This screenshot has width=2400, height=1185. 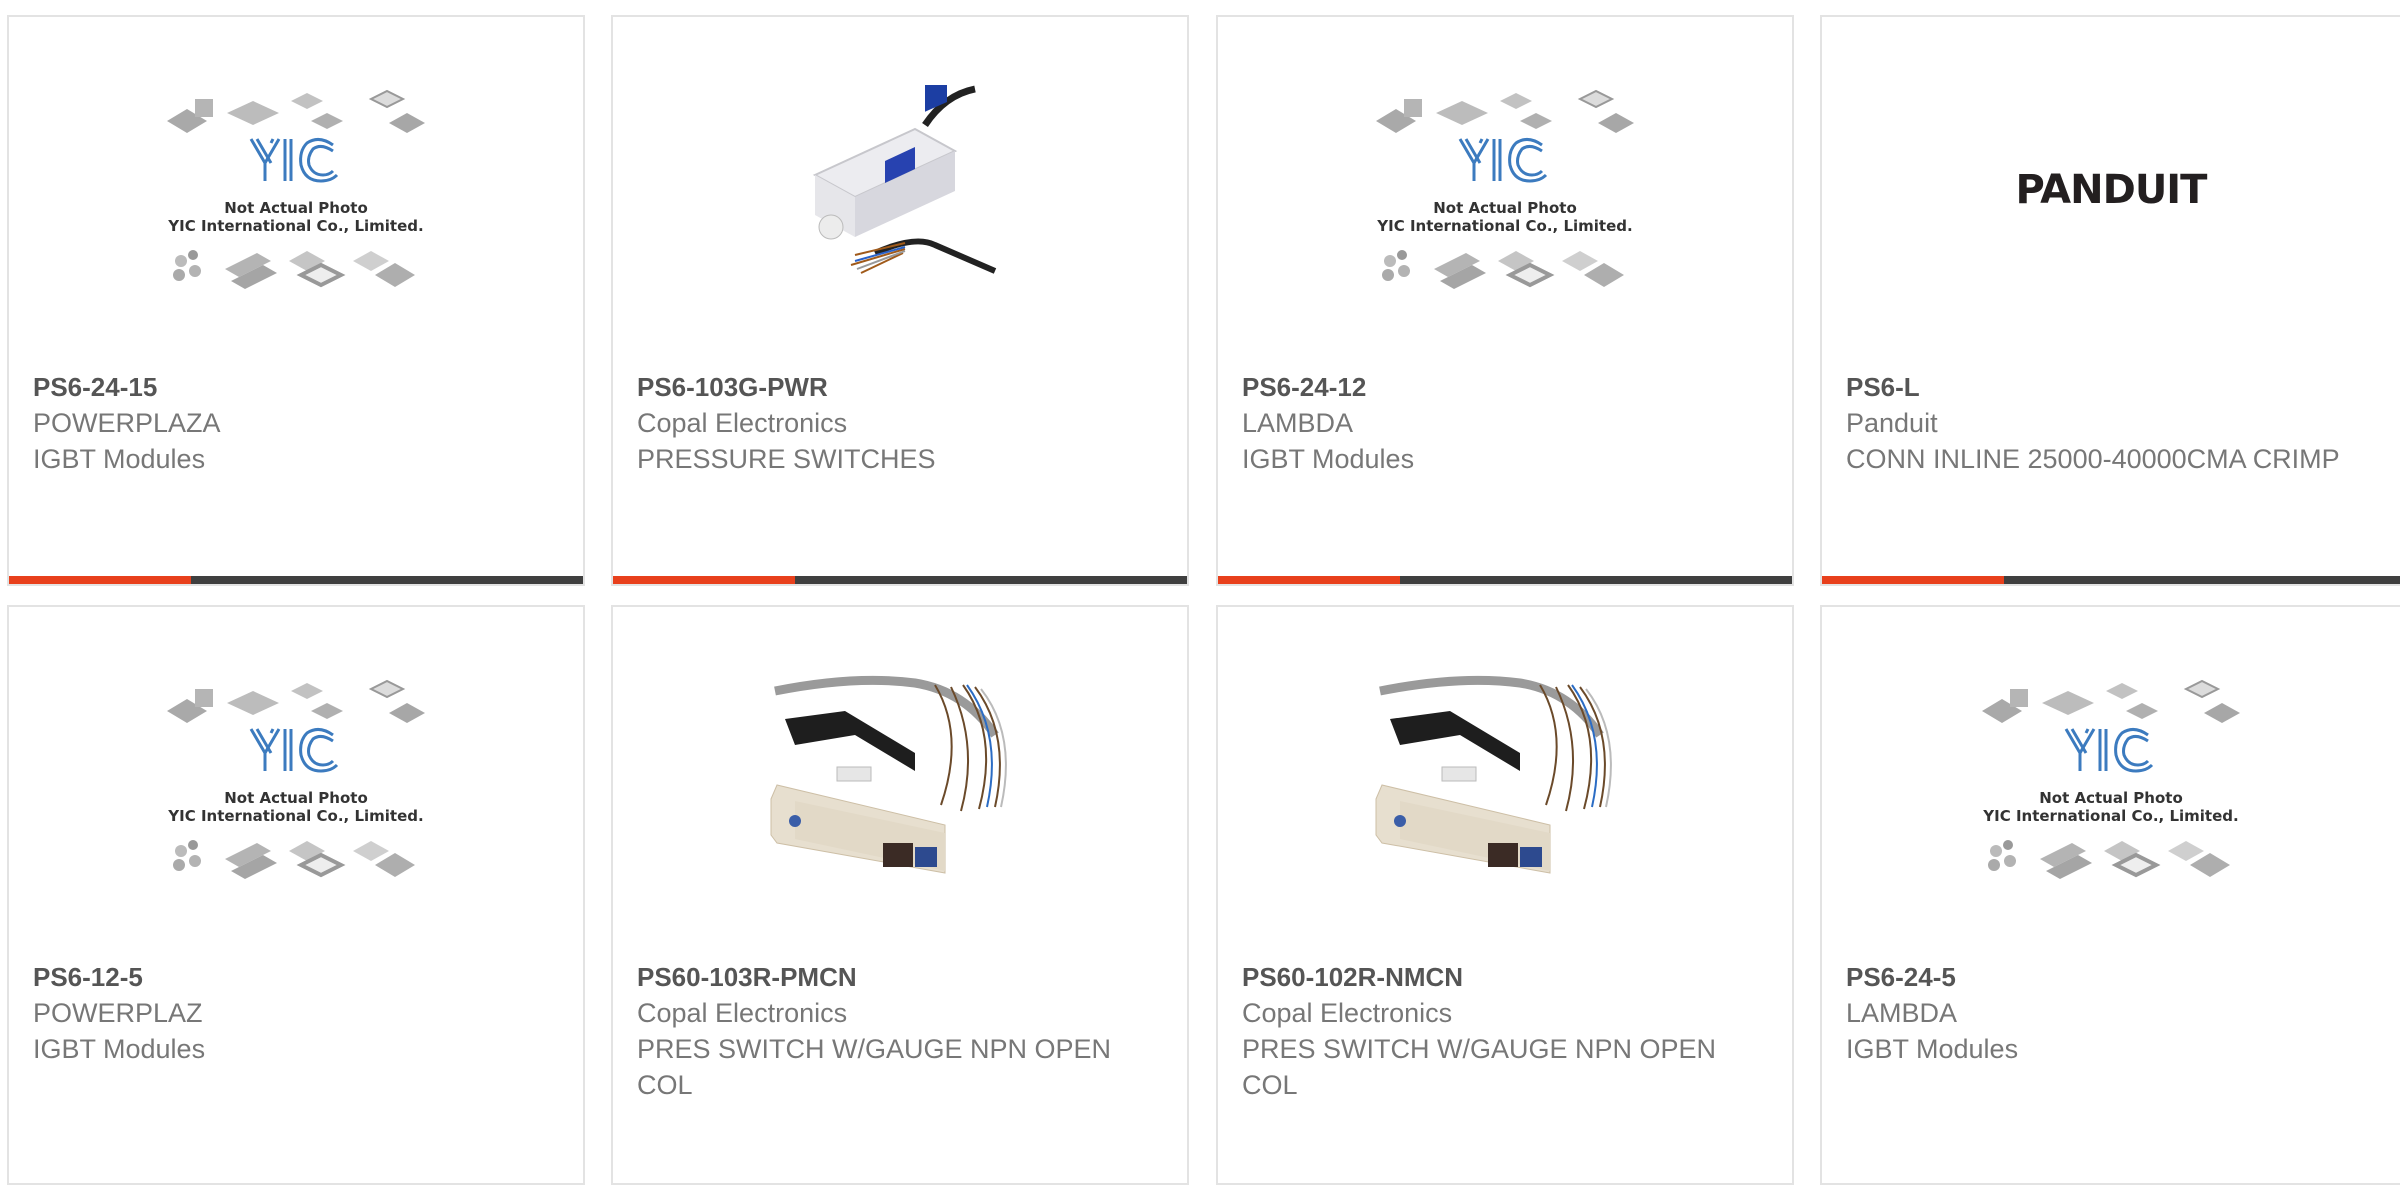 I want to click on manufacturer-name: POWERPLAZ, so click(x=118, y=1013).